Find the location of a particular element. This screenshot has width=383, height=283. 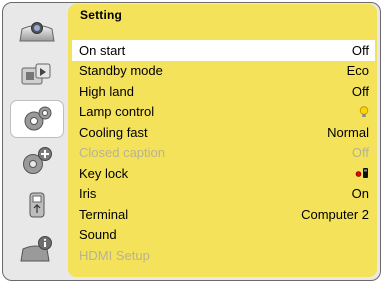

menu-row-closed-caption: Closed caption Off is located at coordinates (223, 153).